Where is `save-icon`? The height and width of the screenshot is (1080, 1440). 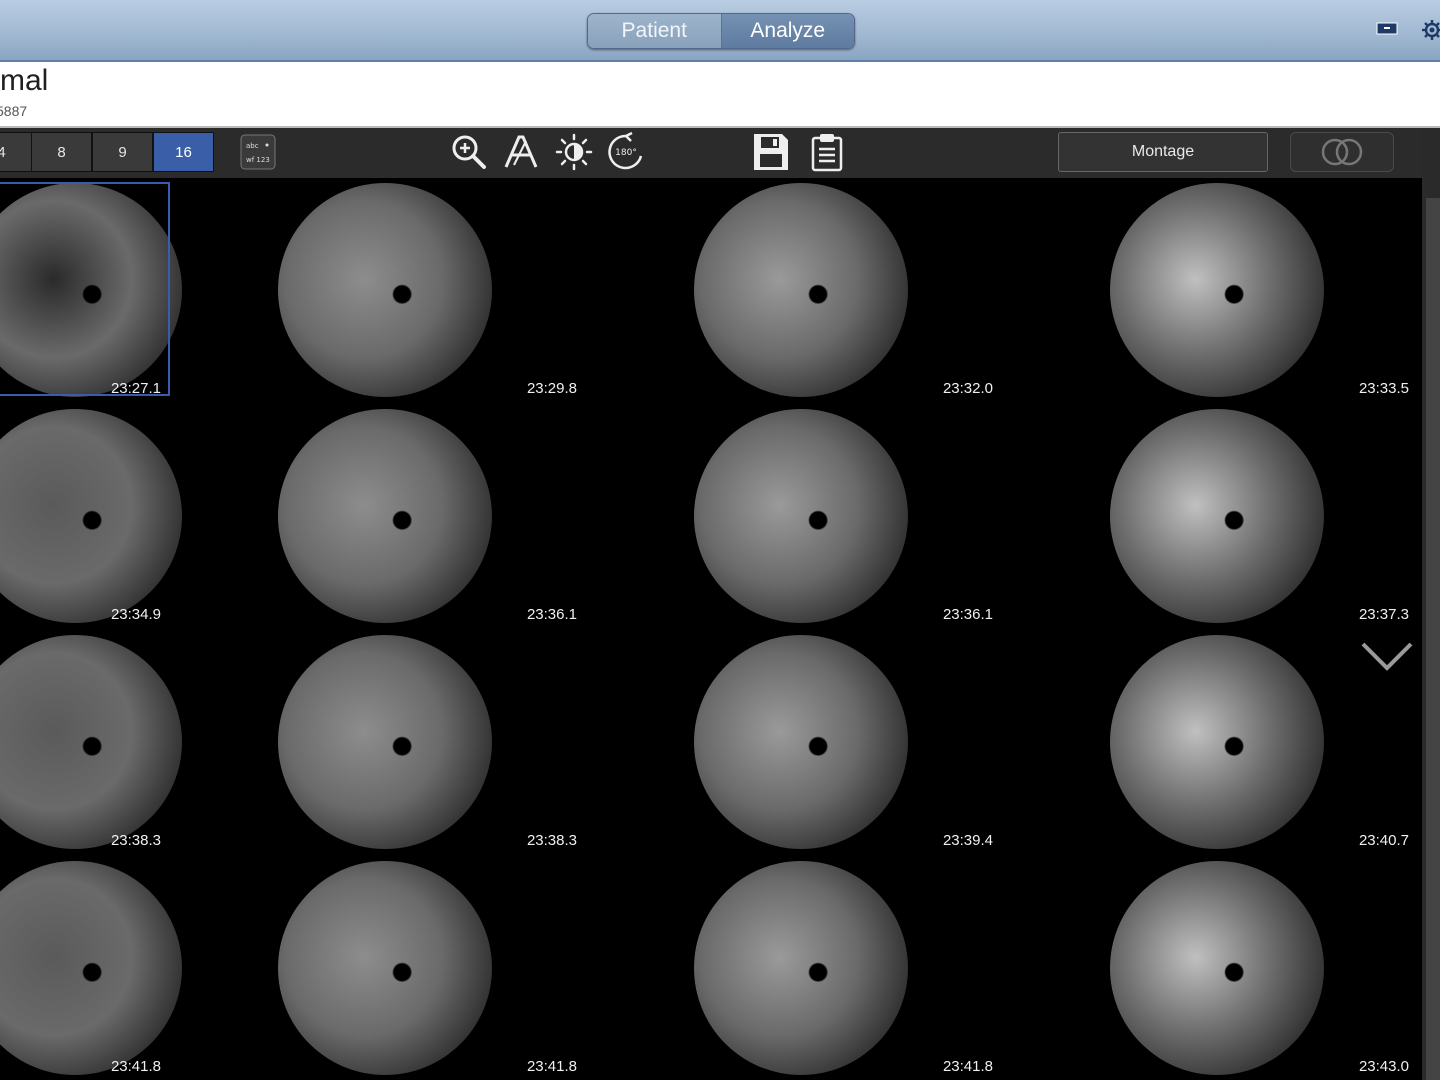
save-icon is located at coordinates (771, 154).